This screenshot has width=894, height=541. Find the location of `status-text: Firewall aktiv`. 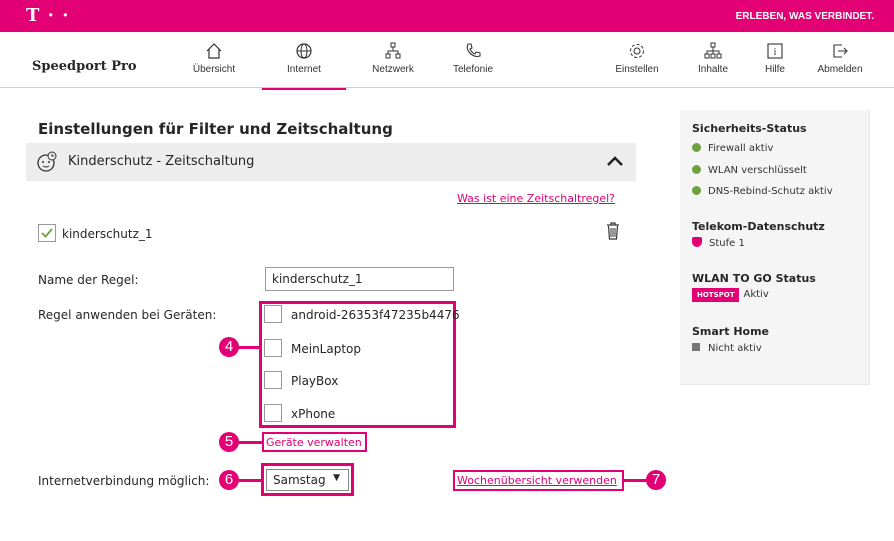

status-text: Firewall aktiv is located at coordinates (741, 148).